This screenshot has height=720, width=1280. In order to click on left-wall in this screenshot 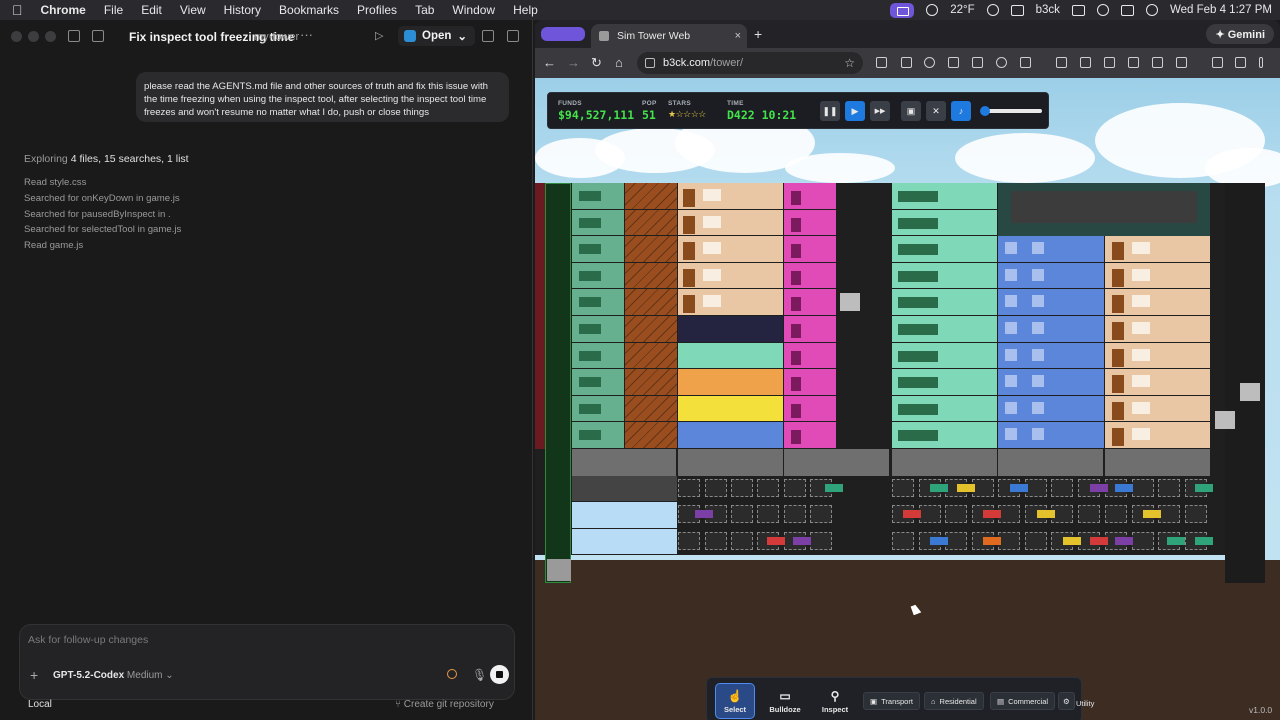, I will do `click(540, 316)`.